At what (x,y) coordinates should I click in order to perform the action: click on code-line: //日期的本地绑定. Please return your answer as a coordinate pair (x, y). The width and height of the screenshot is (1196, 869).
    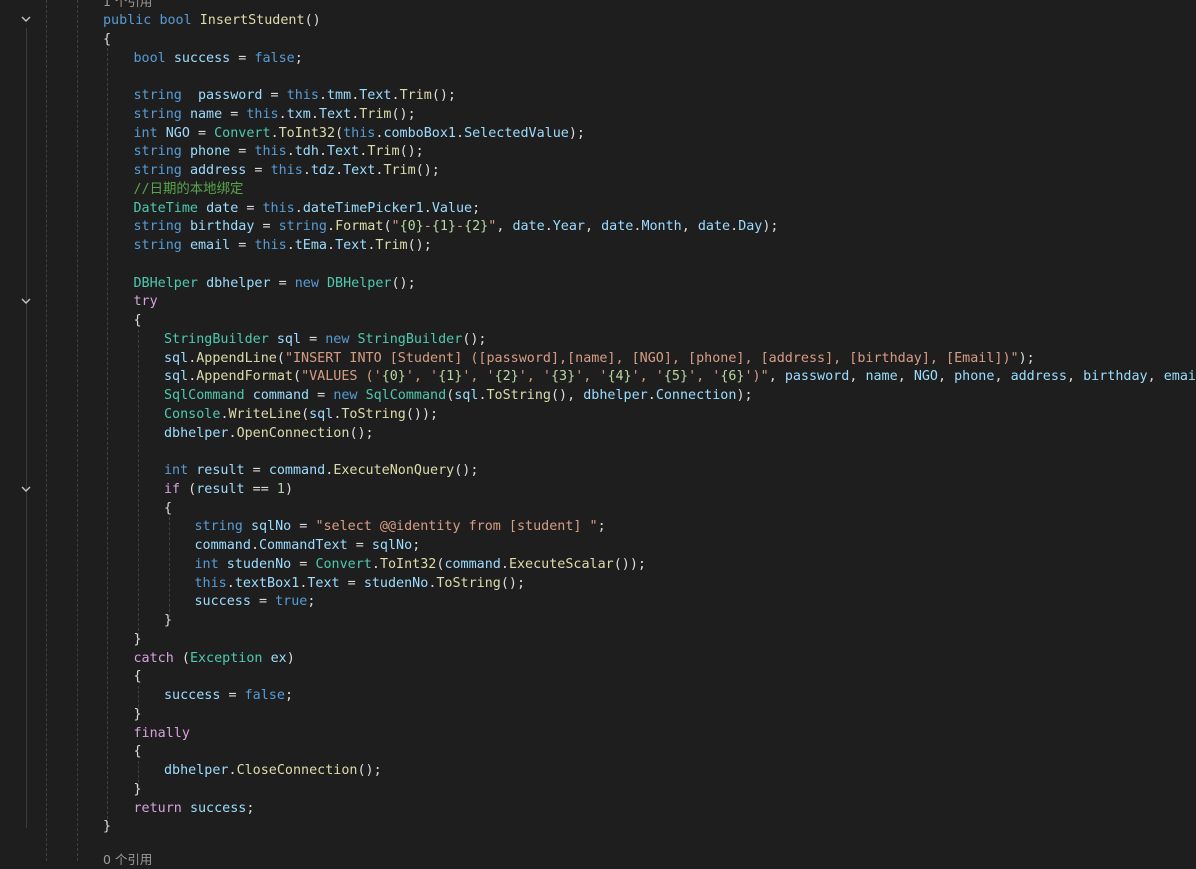
    Looking at the image, I should click on (189, 189).